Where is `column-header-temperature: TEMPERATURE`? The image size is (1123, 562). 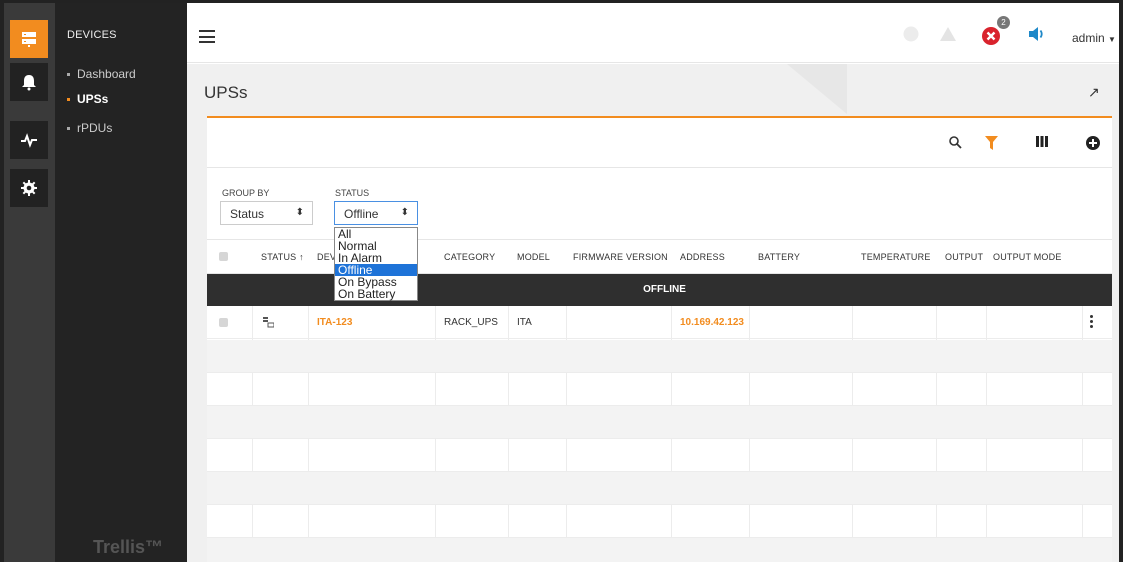 column-header-temperature: TEMPERATURE is located at coordinates (896, 257).